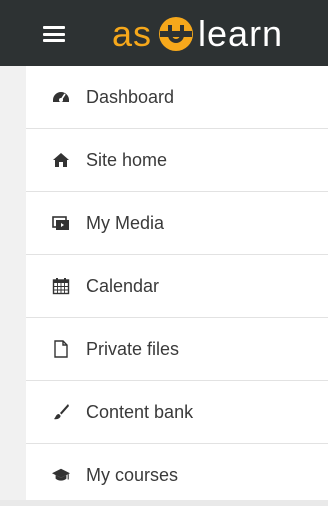  What do you see at coordinates (176, 34) in the screenshot?
I see `logo-u-mark-icon` at bounding box center [176, 34].